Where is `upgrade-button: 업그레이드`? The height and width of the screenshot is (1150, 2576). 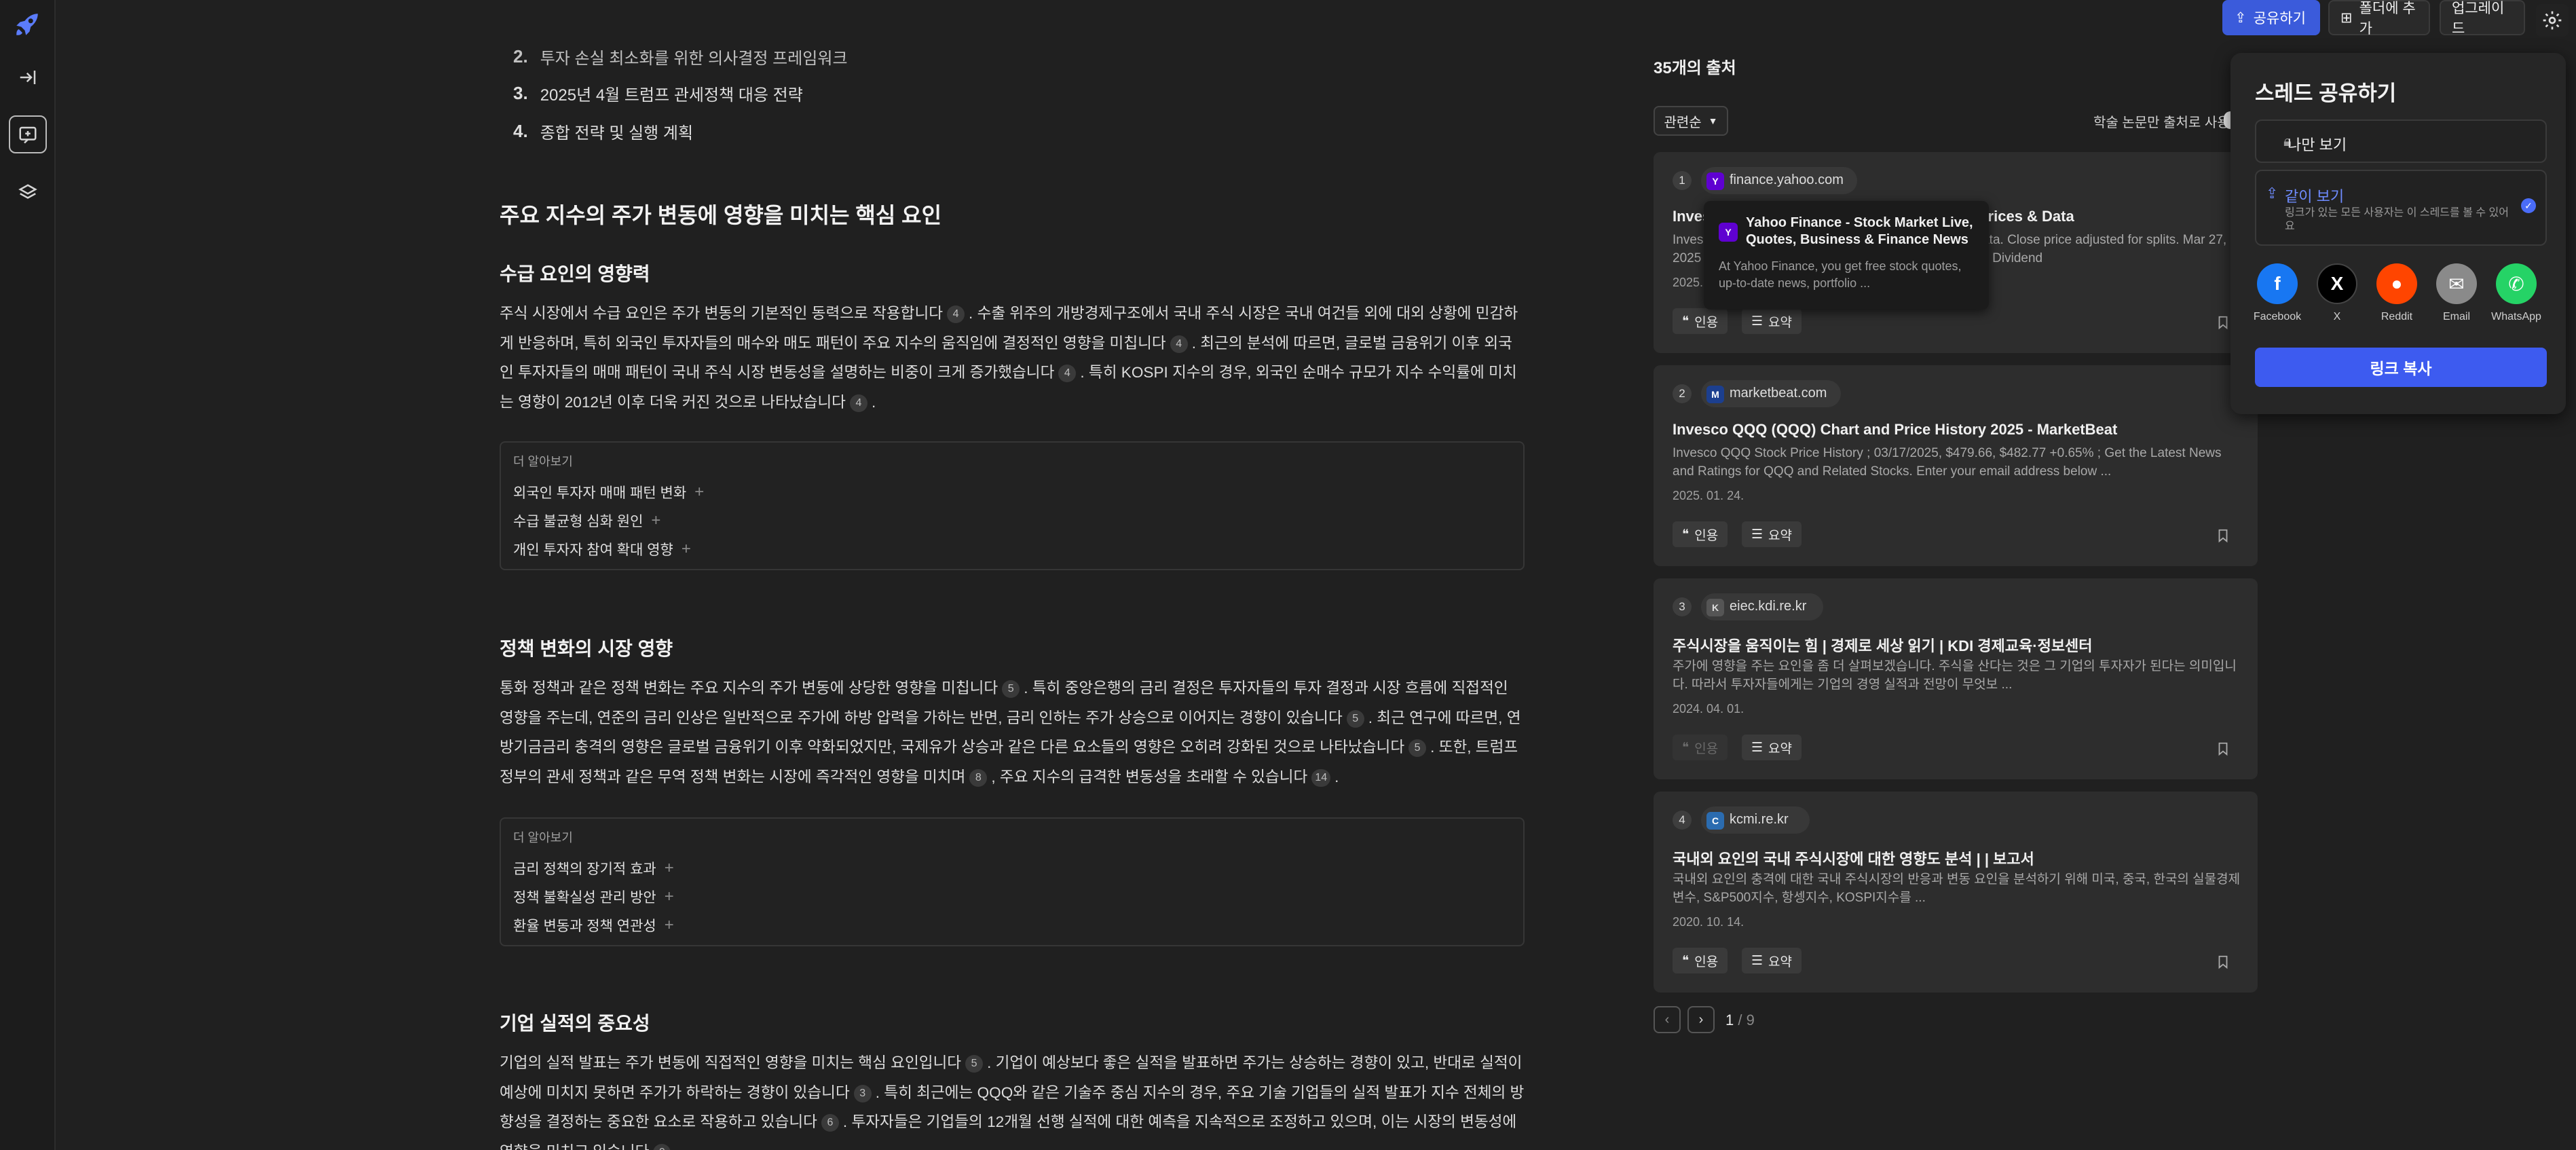 upgrade-button: 업그레이드 is located at coordinates (2483, 18).